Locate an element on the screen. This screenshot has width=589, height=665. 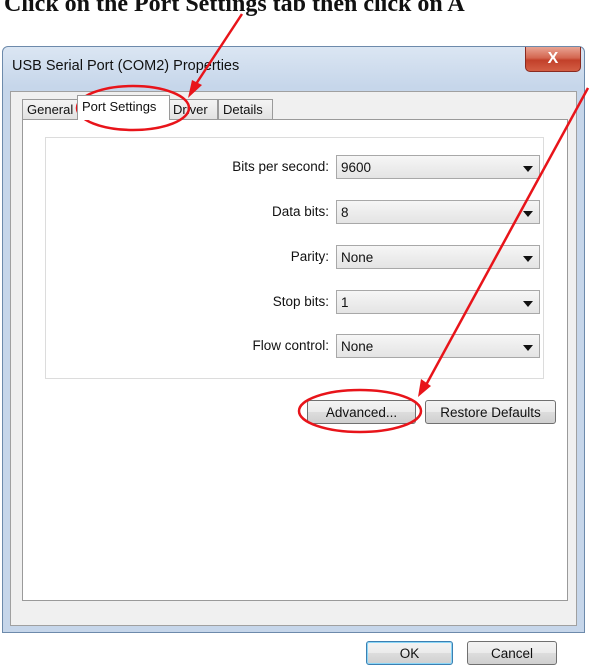
parity-label: Parity: is located at coordinates (309, 256).